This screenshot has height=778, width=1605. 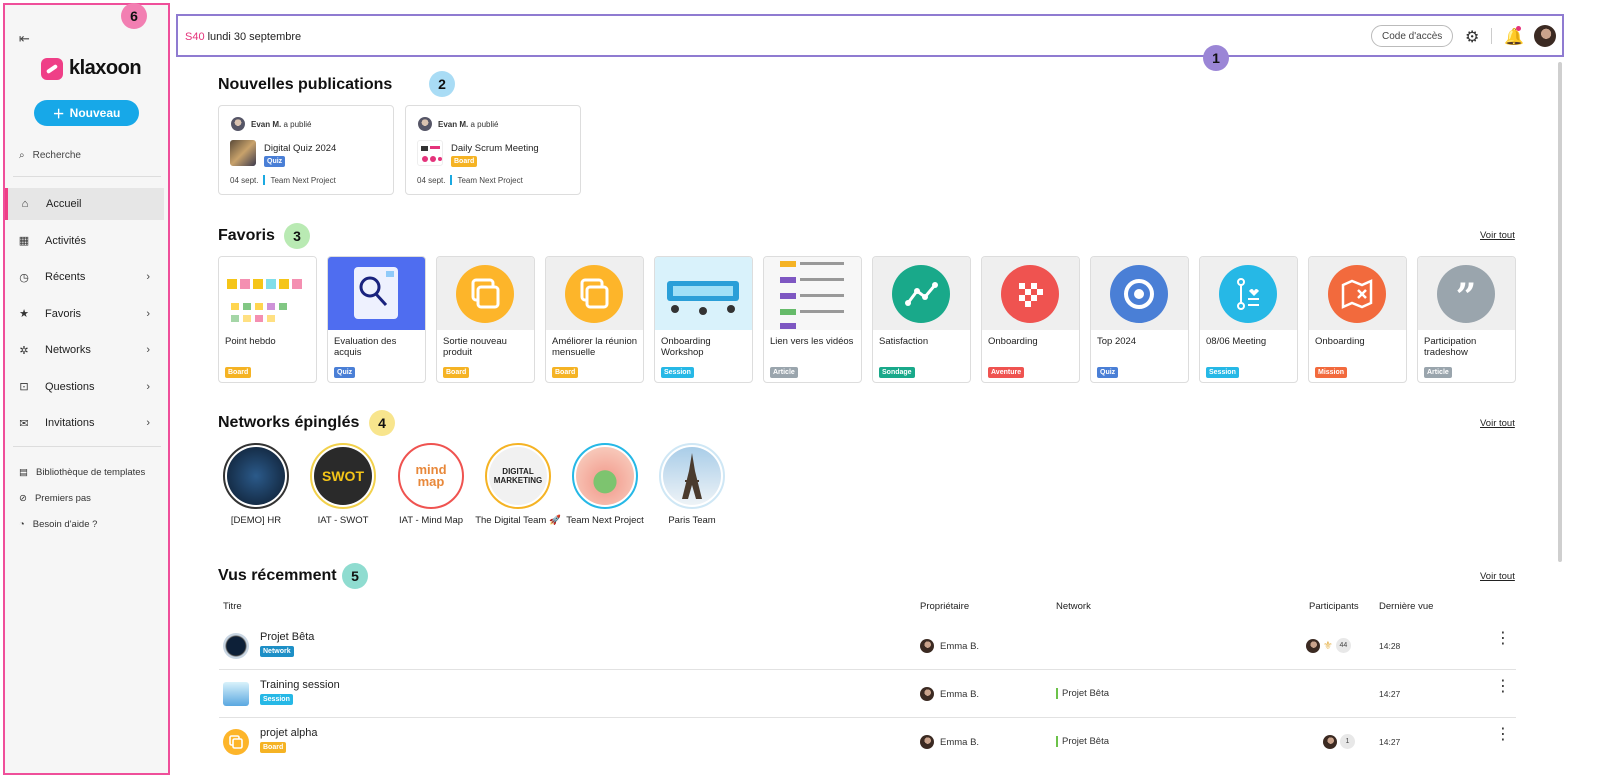 What do you see at coordinates (812, 295) in the screenshot?
I see `video-links-illustration` at bounding box center [812, 295].